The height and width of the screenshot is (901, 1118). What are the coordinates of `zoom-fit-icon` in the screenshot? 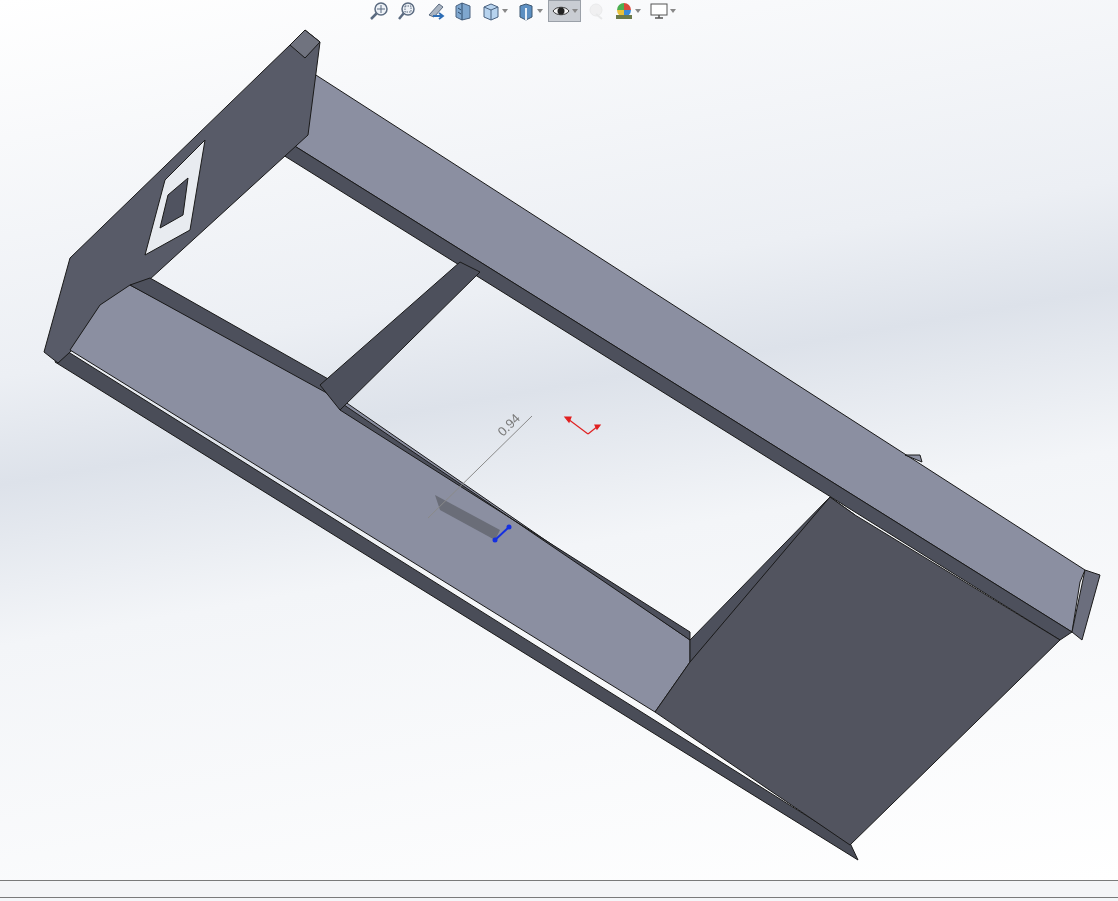 It's located at (379, 11).